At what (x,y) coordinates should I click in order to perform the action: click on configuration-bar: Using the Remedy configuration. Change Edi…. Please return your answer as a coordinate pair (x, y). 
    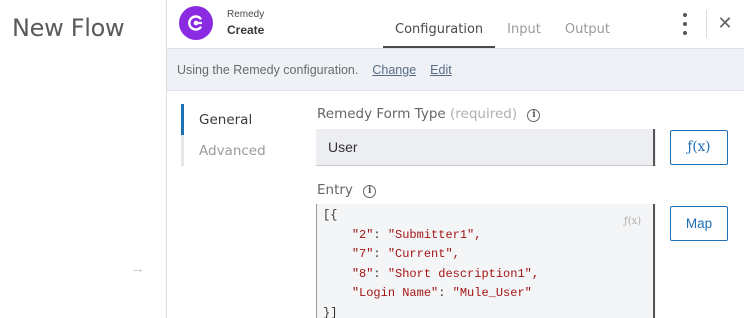
    Looking at the image, I should click on (455, 69).